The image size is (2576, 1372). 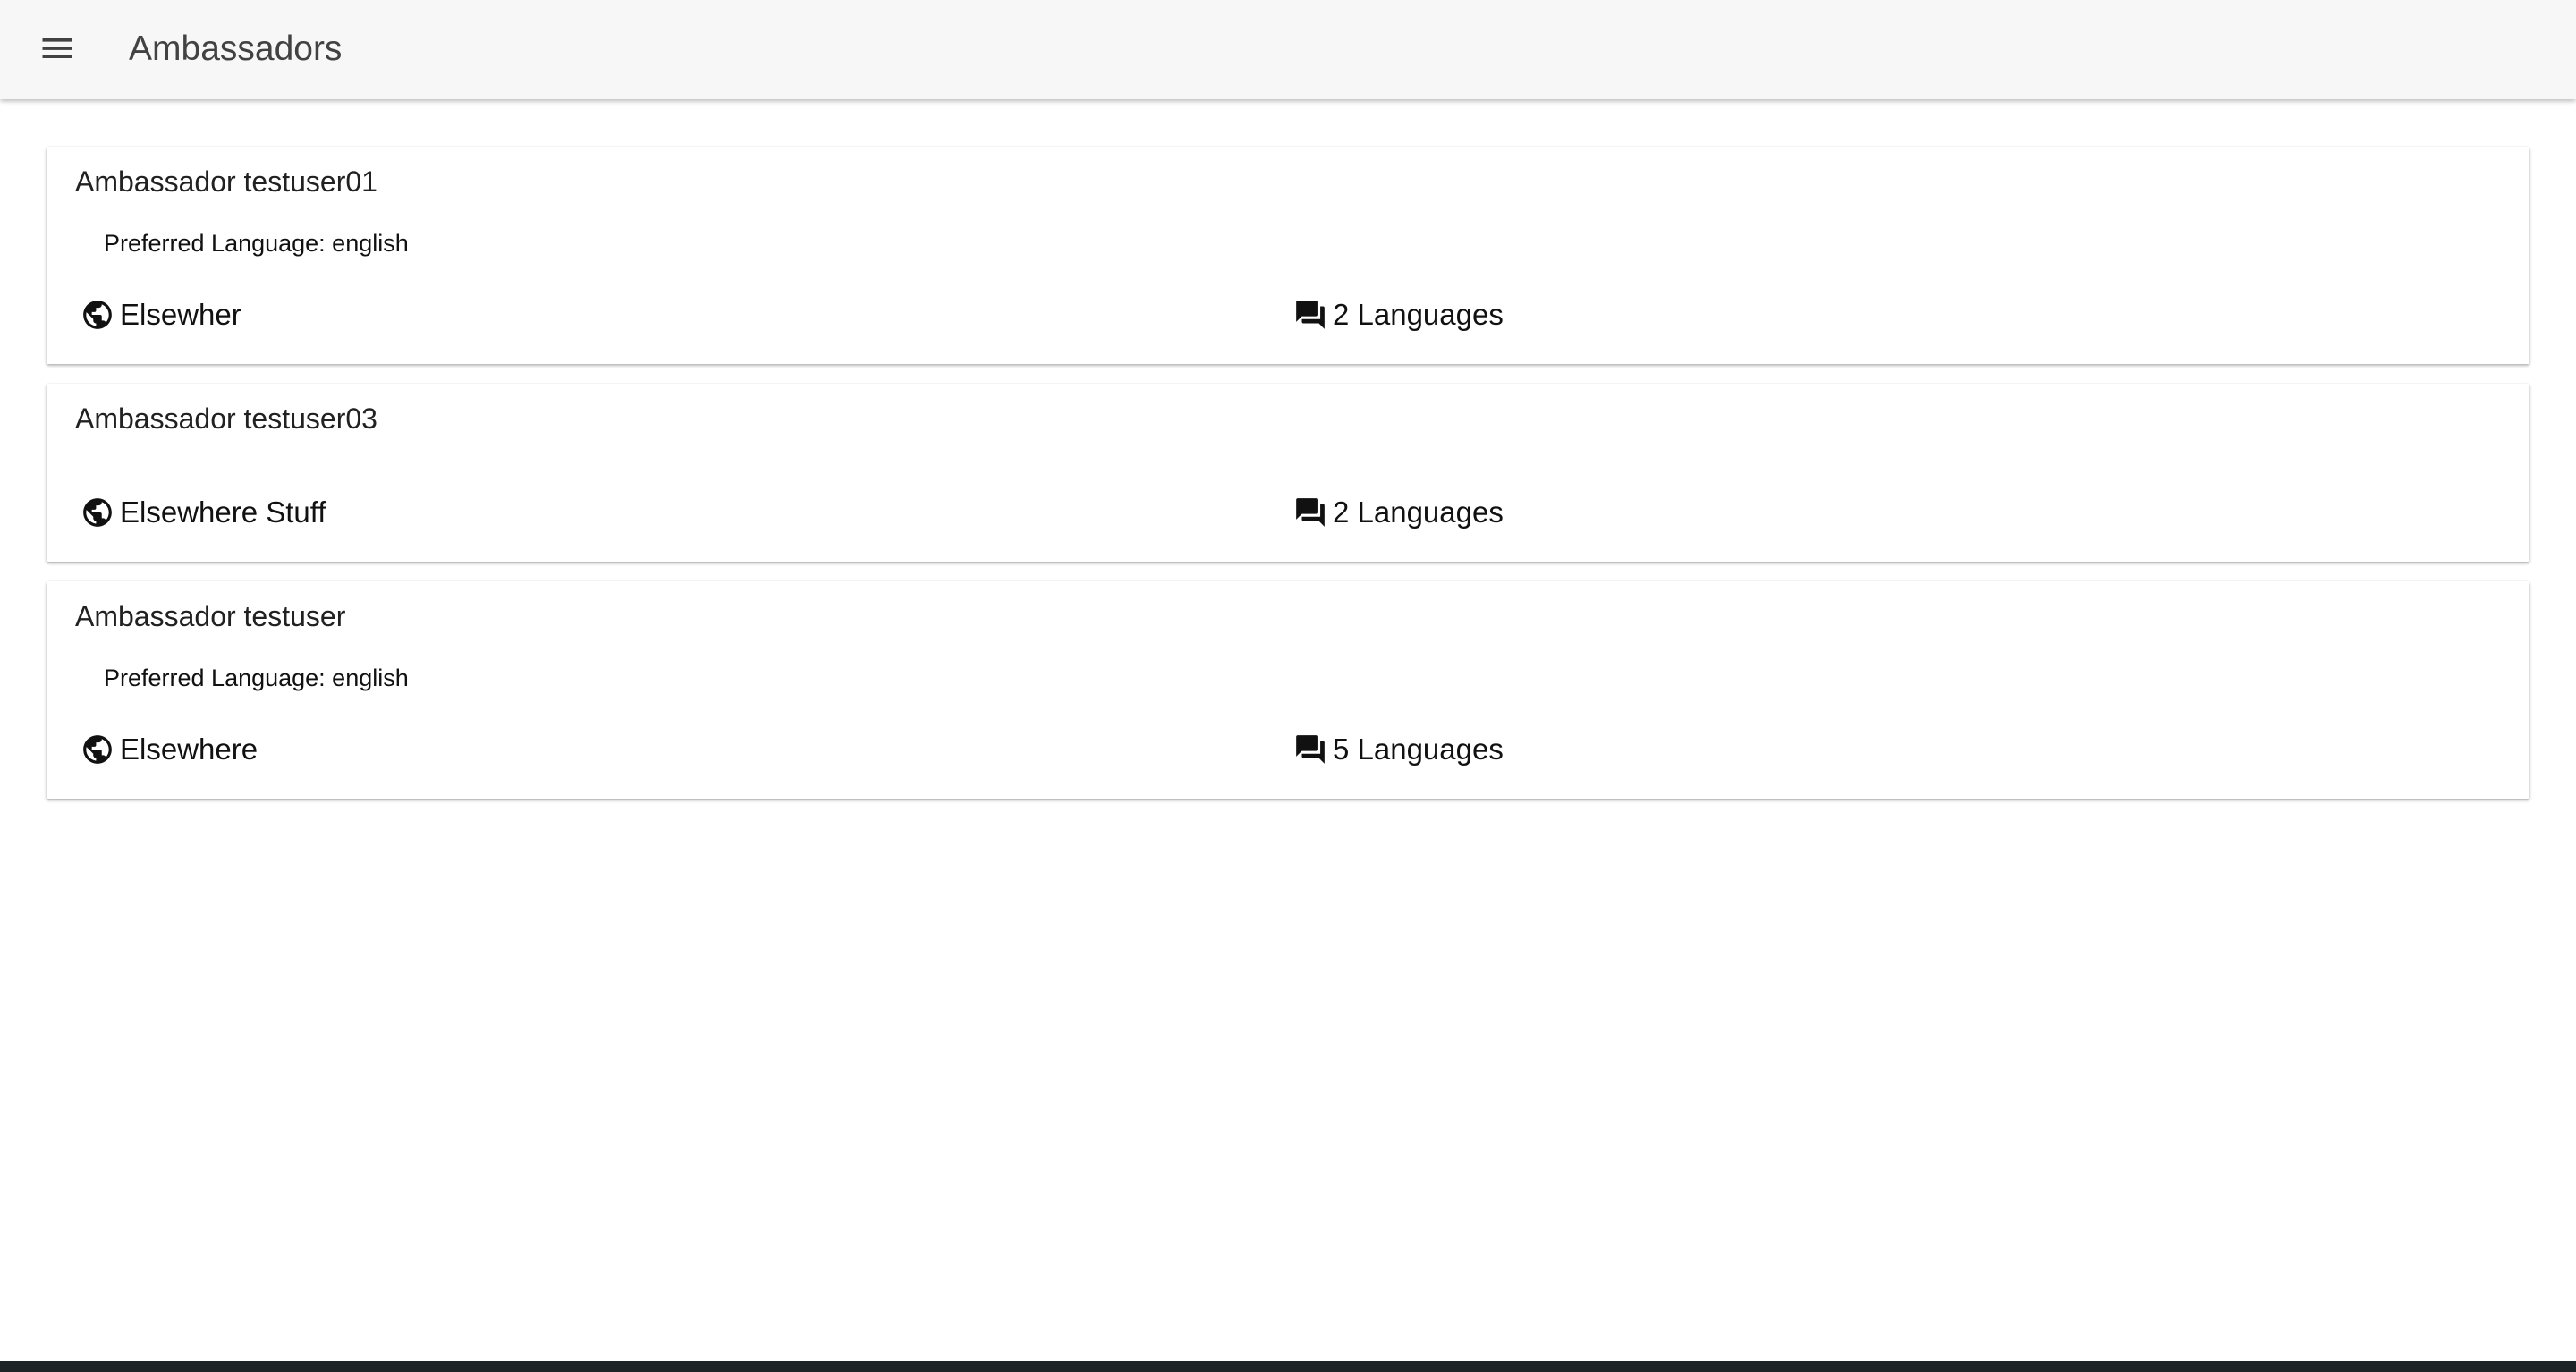 I want to click on ambassador-languages: 5 Languages, so click(x=1398, y=749).